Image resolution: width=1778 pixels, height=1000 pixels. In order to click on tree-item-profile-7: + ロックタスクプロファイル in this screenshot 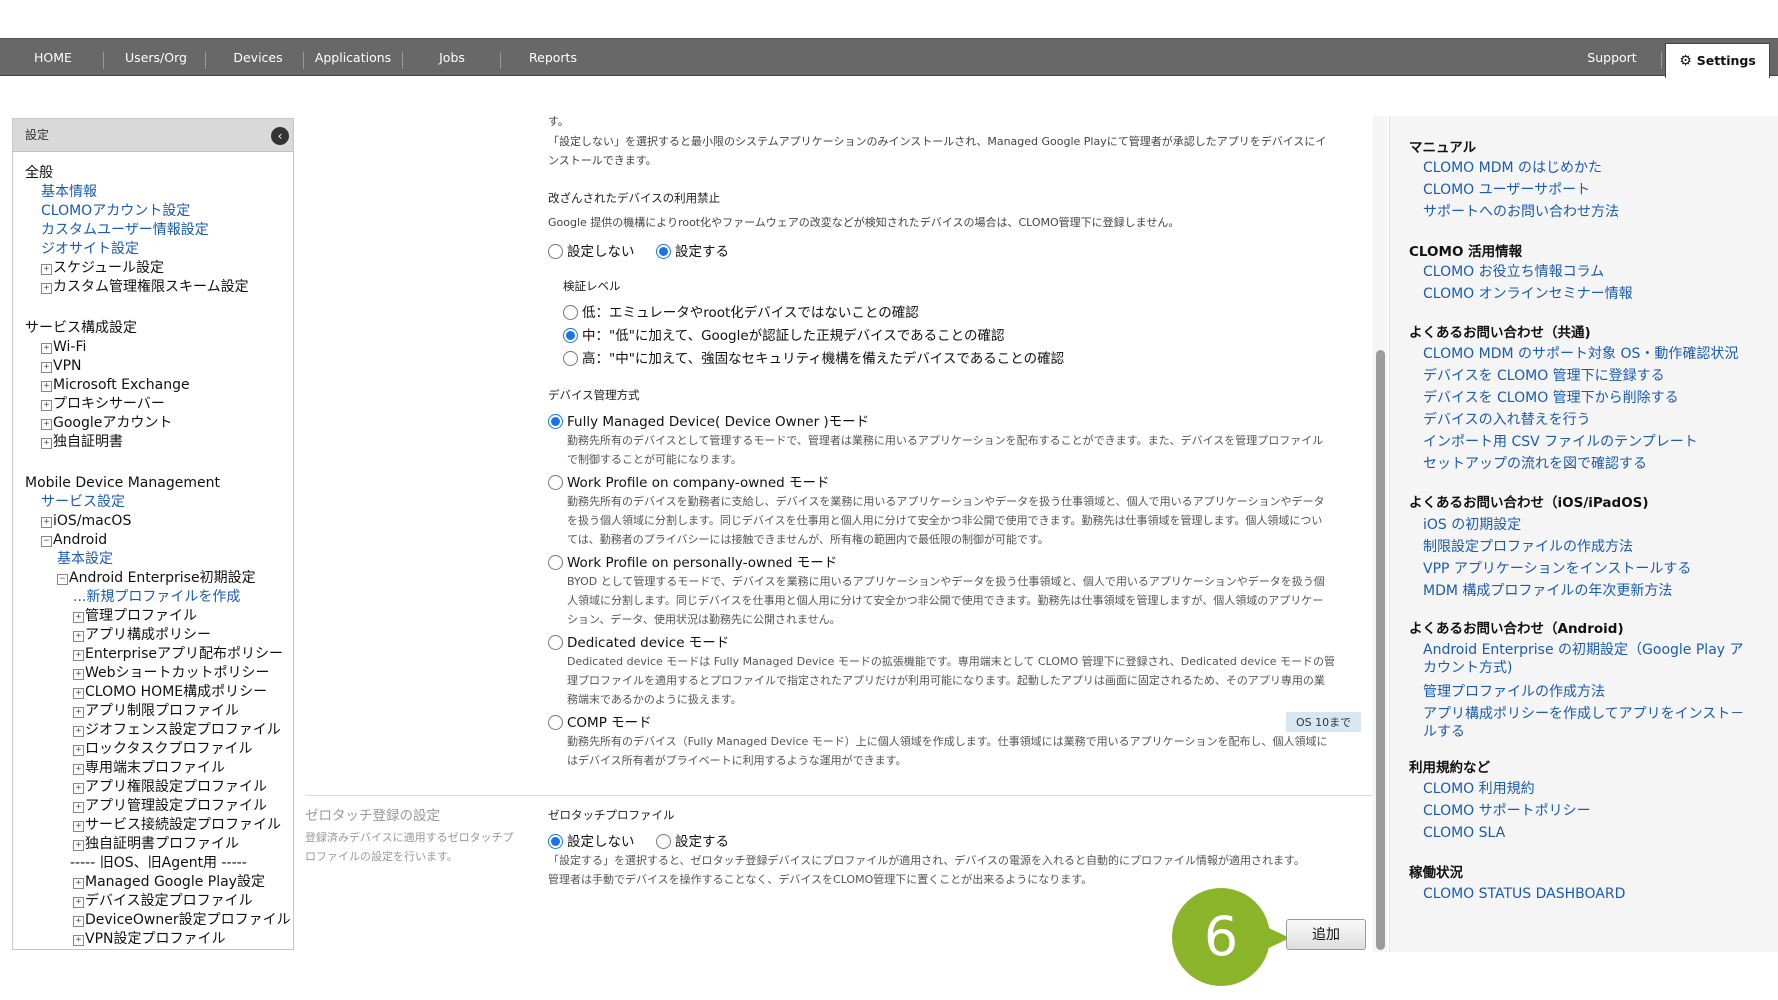, I will do `click(159, 749)`.